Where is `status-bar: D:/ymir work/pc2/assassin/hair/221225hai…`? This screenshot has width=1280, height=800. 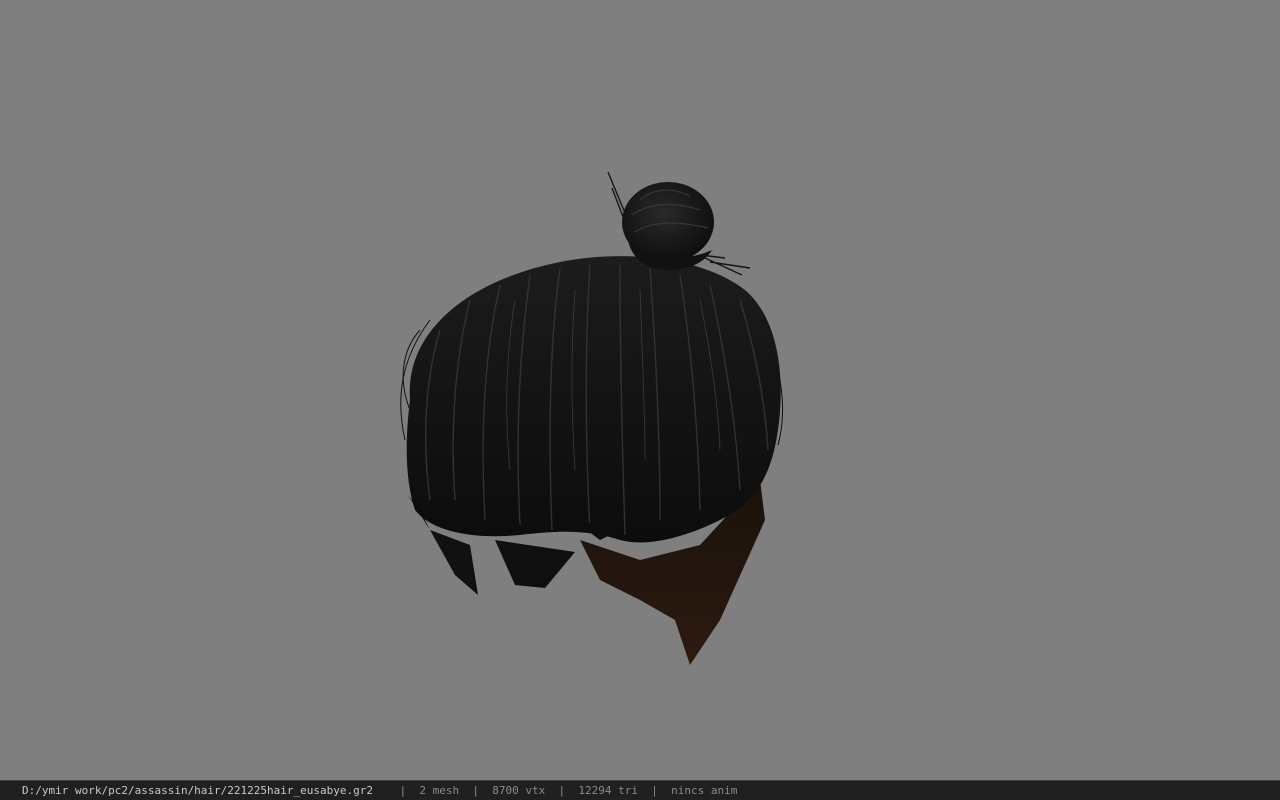 status-bar: D:/ymir work/pc2/assassin/hair/221225hai… is located at coordinates (640, 790).